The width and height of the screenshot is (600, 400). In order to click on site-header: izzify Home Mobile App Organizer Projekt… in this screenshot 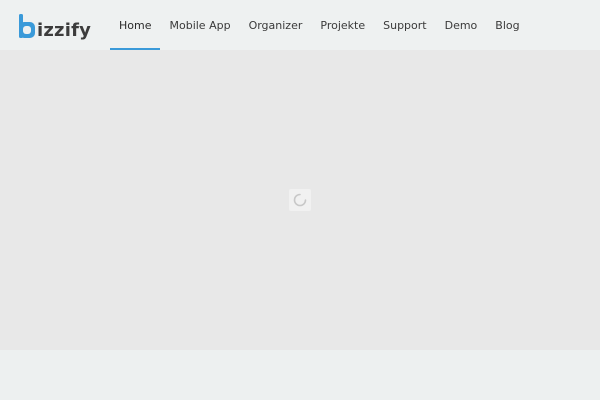, I will do `click(300, 25)`.